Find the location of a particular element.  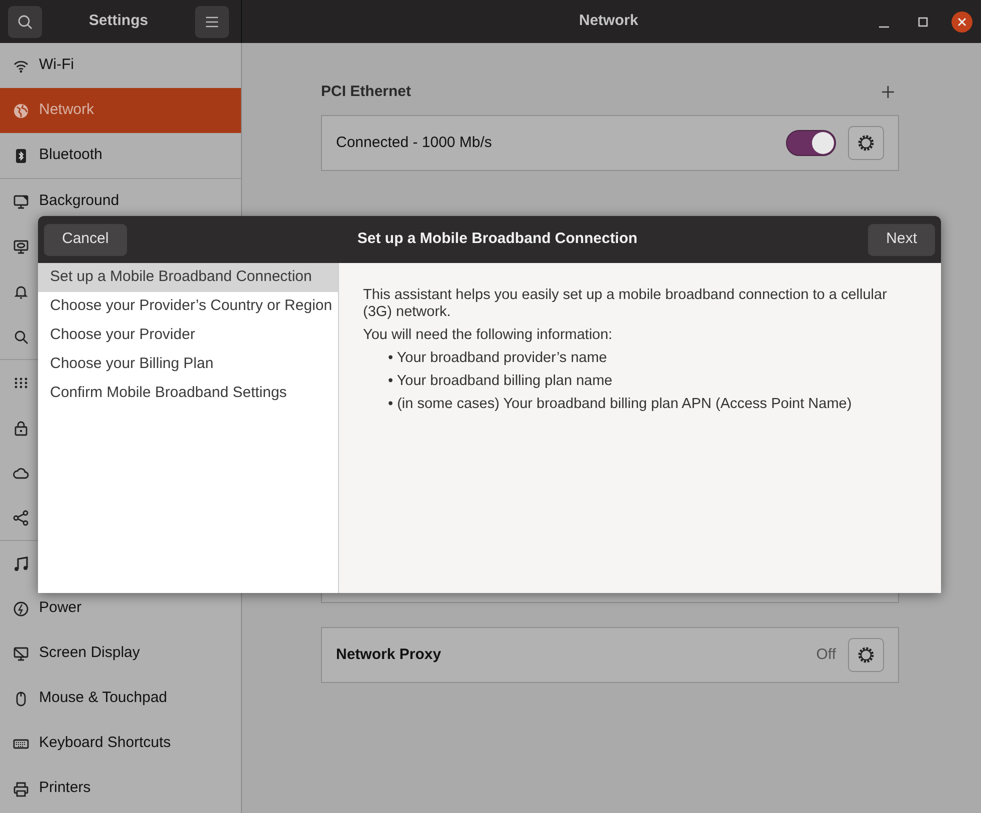

lead-text: You will need the following information: is located at coordinates (488, 335).